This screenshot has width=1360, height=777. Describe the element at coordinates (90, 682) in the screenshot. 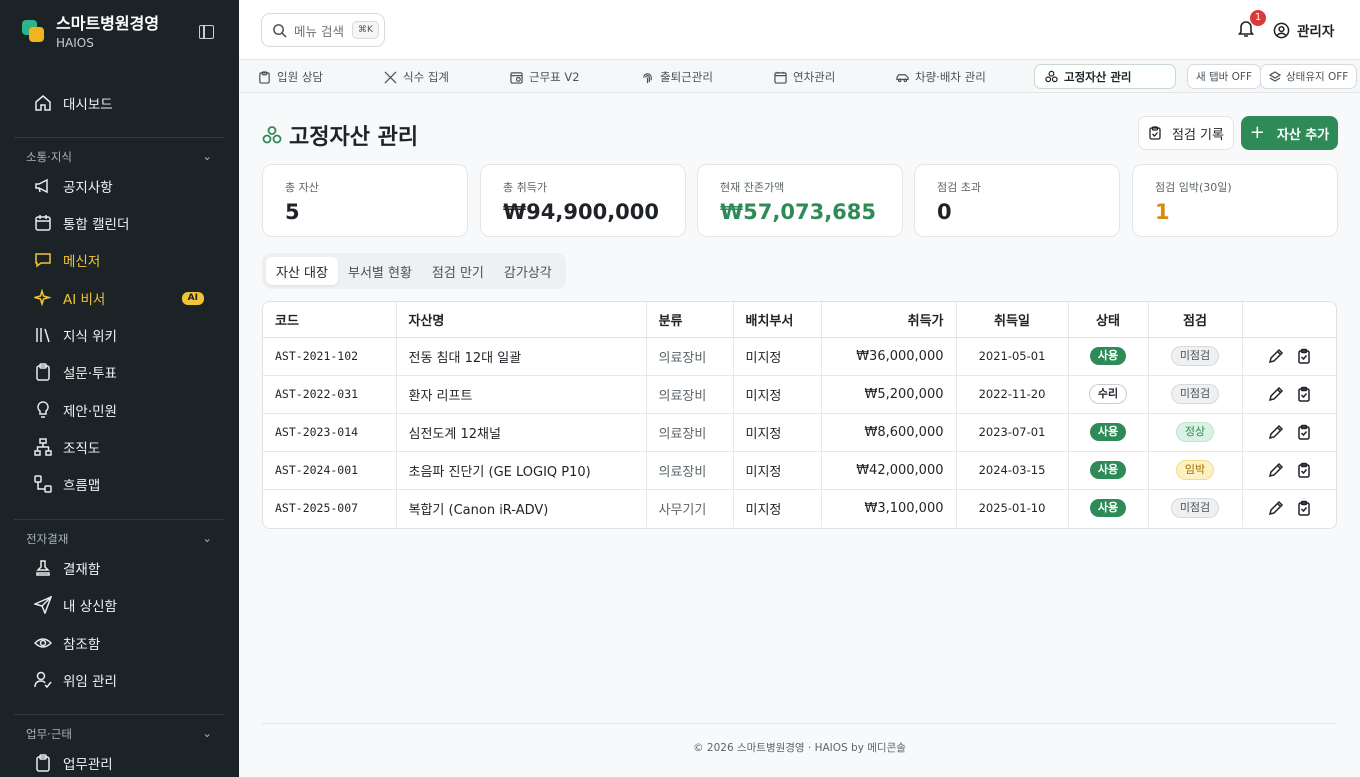

I see `sidebar-item-label: 위임 관리` at that location.